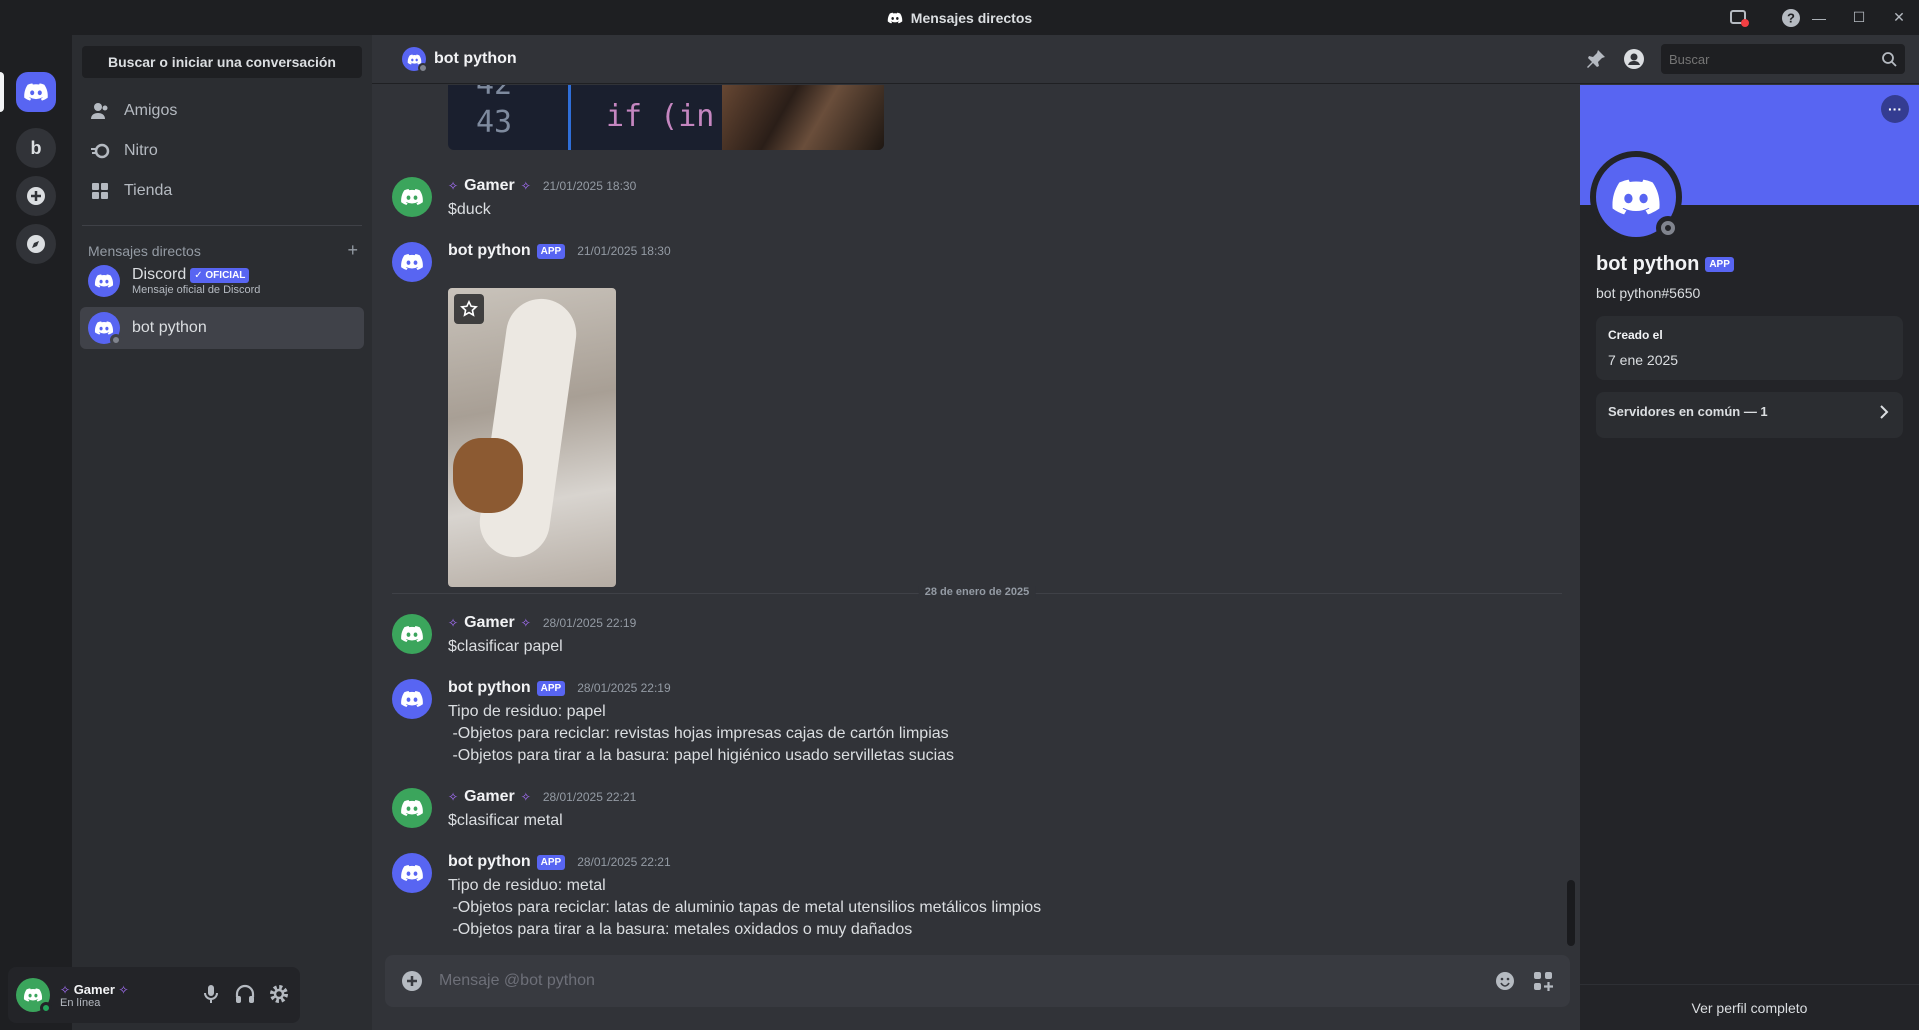 The width and height of the screenshot is (1919, 1030). Describe the element at coordinates (966, 981) in the screenshot. I see `message-input` at that location.